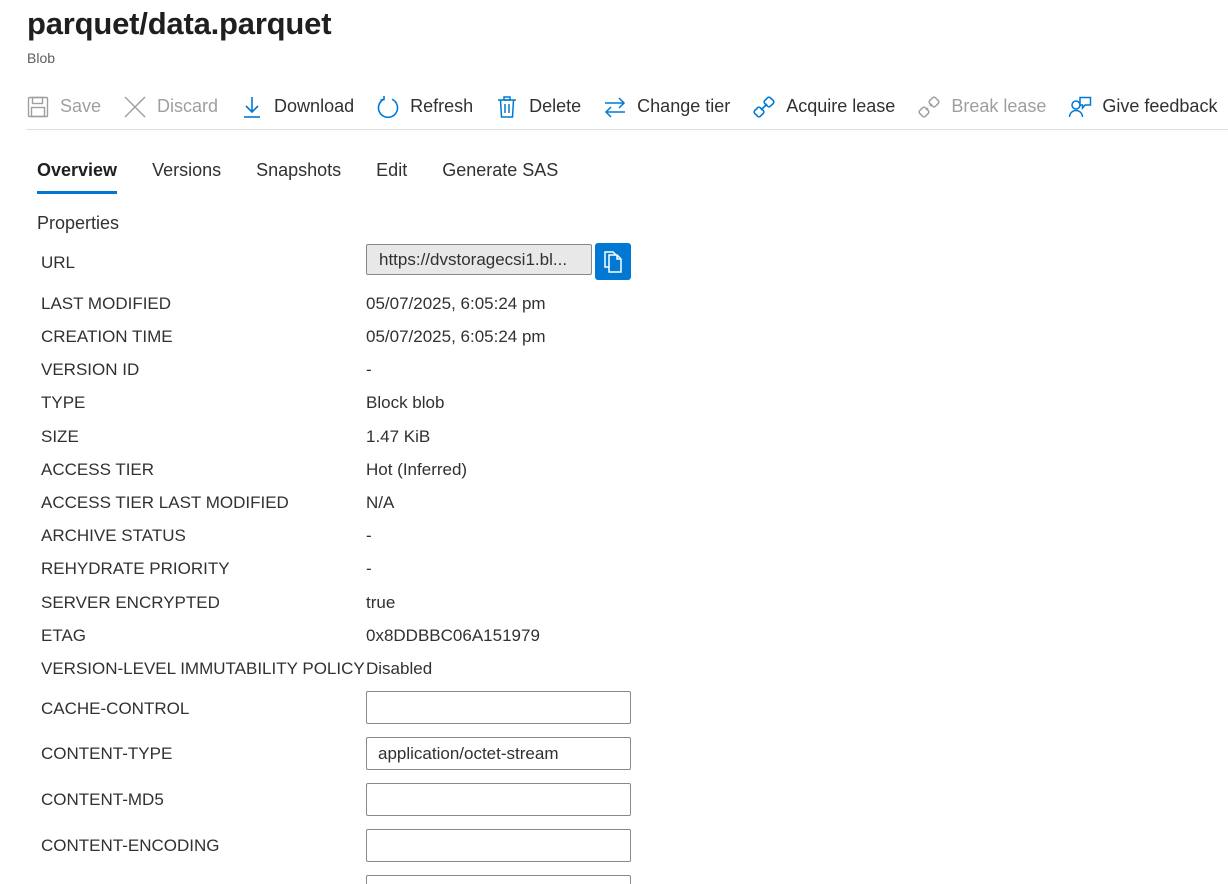 The width and height of the screenshot is (1228, 884). Describe the element at coordinates (135, 568) in the screenshot. I see `property-label: REHYDRATE PRIORITY` at that location.